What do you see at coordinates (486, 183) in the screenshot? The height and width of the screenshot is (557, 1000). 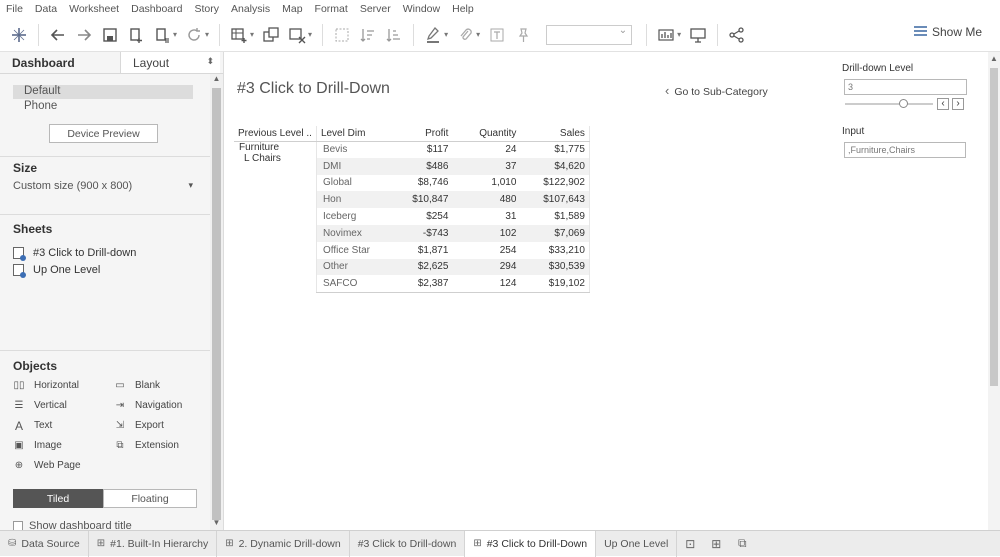 I see `table-cell: 1,010` at bounding box center [486, 183].